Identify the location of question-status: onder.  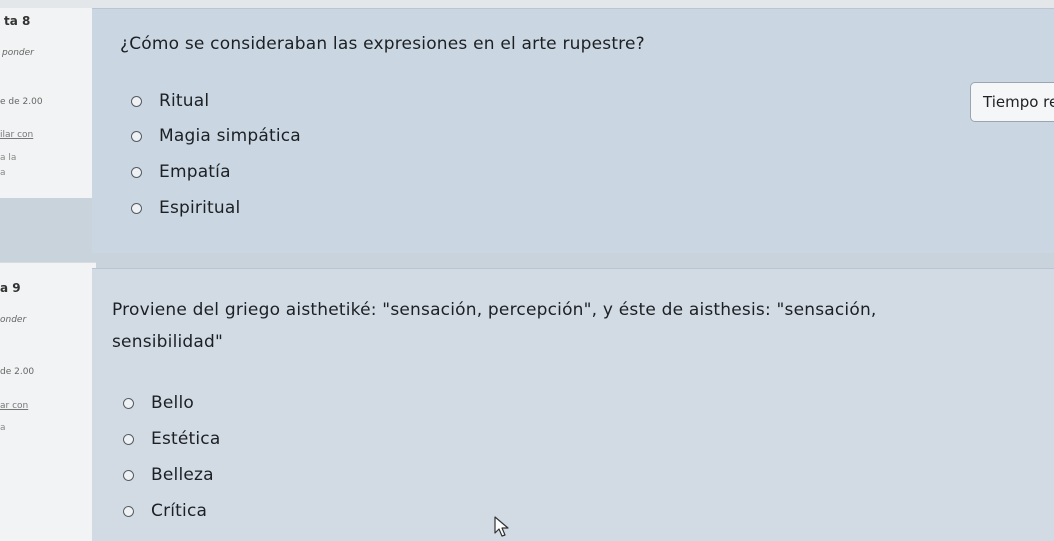
(13, 320).